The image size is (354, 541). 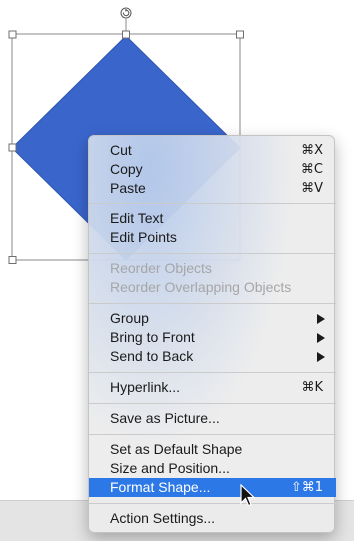 What do you see at coordinates (12, 34) in the screenshot?
I see `resize-handle-top-left` at bounding box center [12, 34].